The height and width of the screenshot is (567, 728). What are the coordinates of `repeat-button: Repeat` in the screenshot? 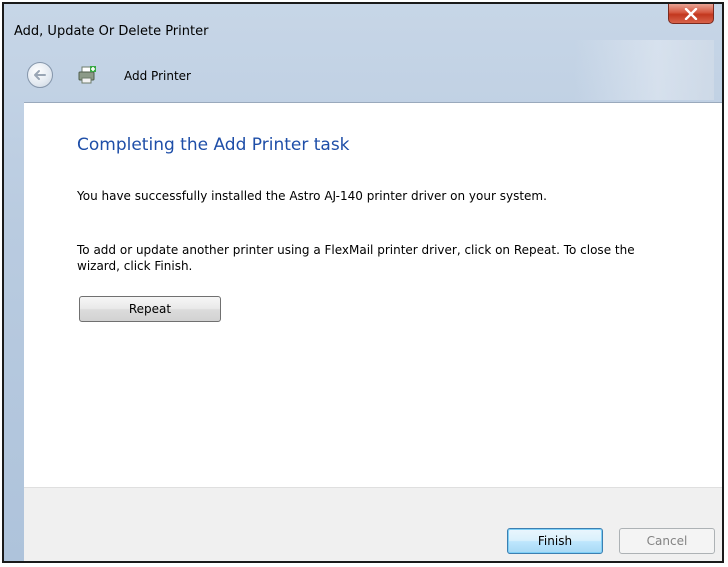 It's located at (150, 309).